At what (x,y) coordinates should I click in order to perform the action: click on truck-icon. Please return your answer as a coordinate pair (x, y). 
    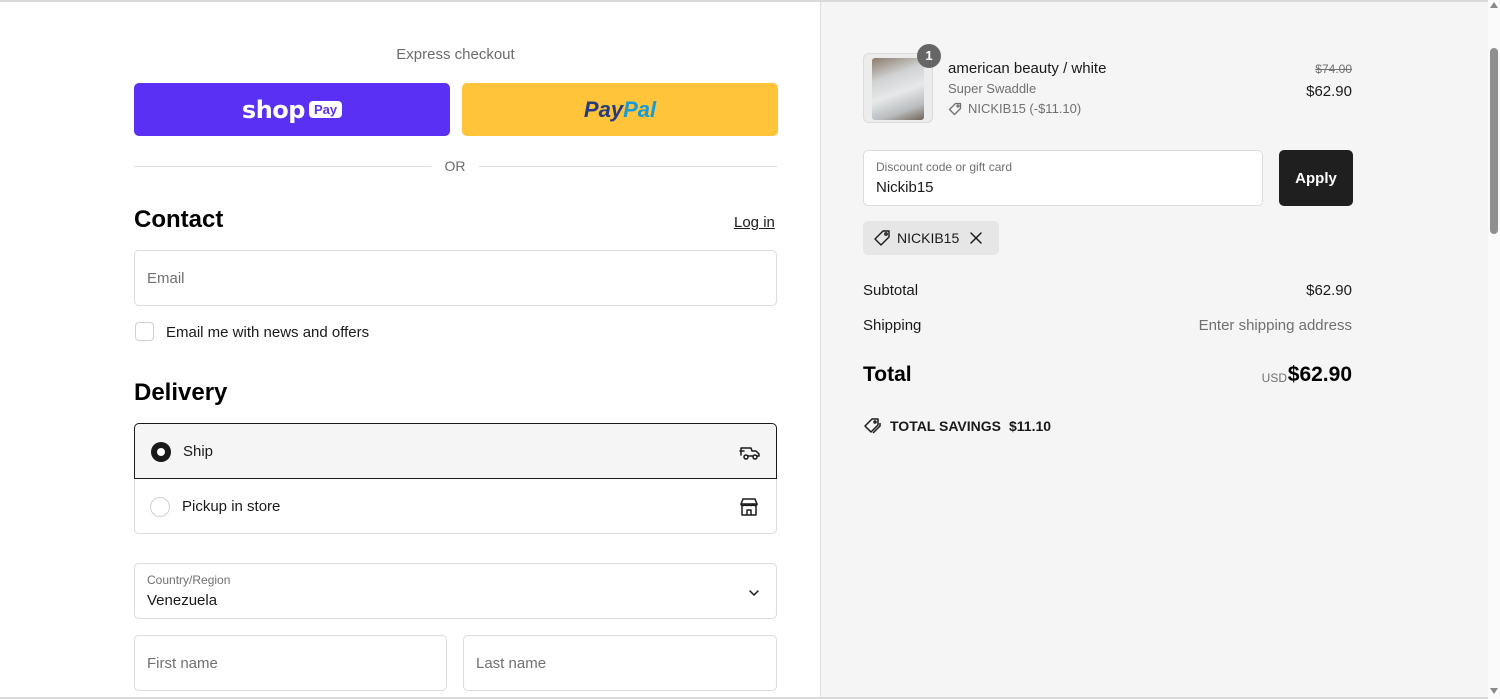
    Looking at the image, I should click on (749, 453).